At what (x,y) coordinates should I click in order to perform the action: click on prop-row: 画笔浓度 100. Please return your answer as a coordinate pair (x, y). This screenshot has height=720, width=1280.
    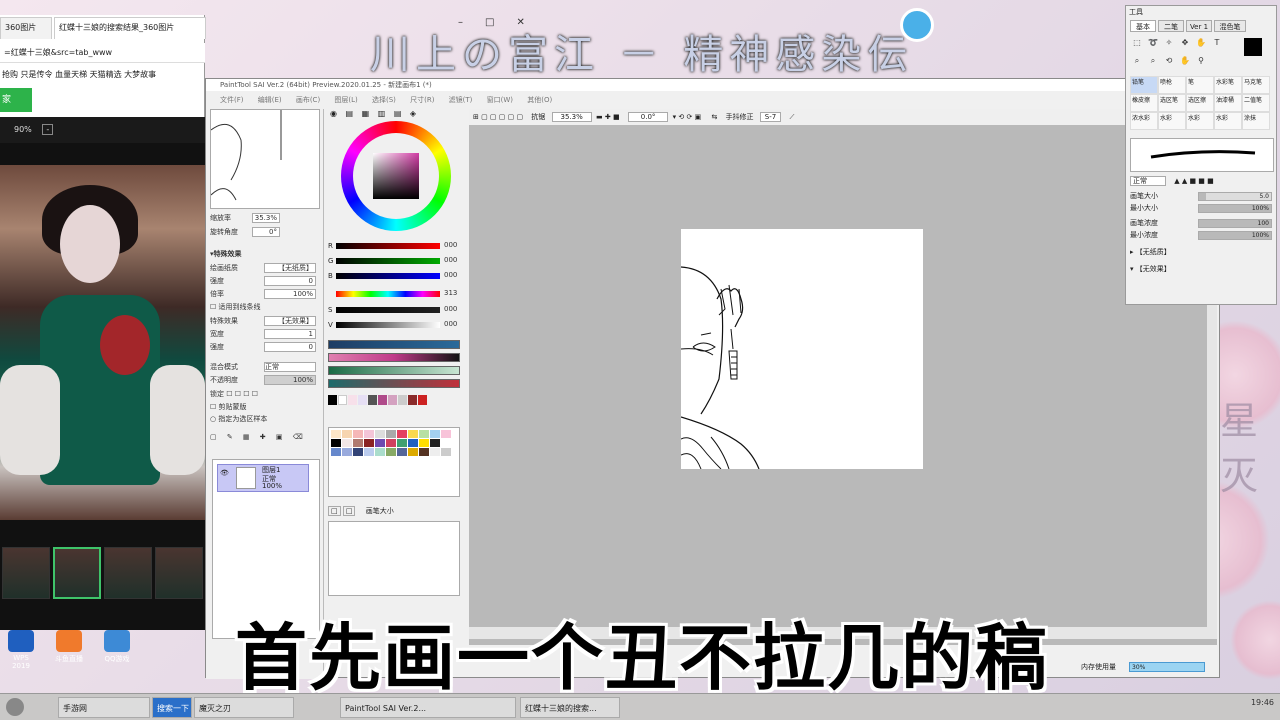
    Looking at the image, I should click on (1202, 223).